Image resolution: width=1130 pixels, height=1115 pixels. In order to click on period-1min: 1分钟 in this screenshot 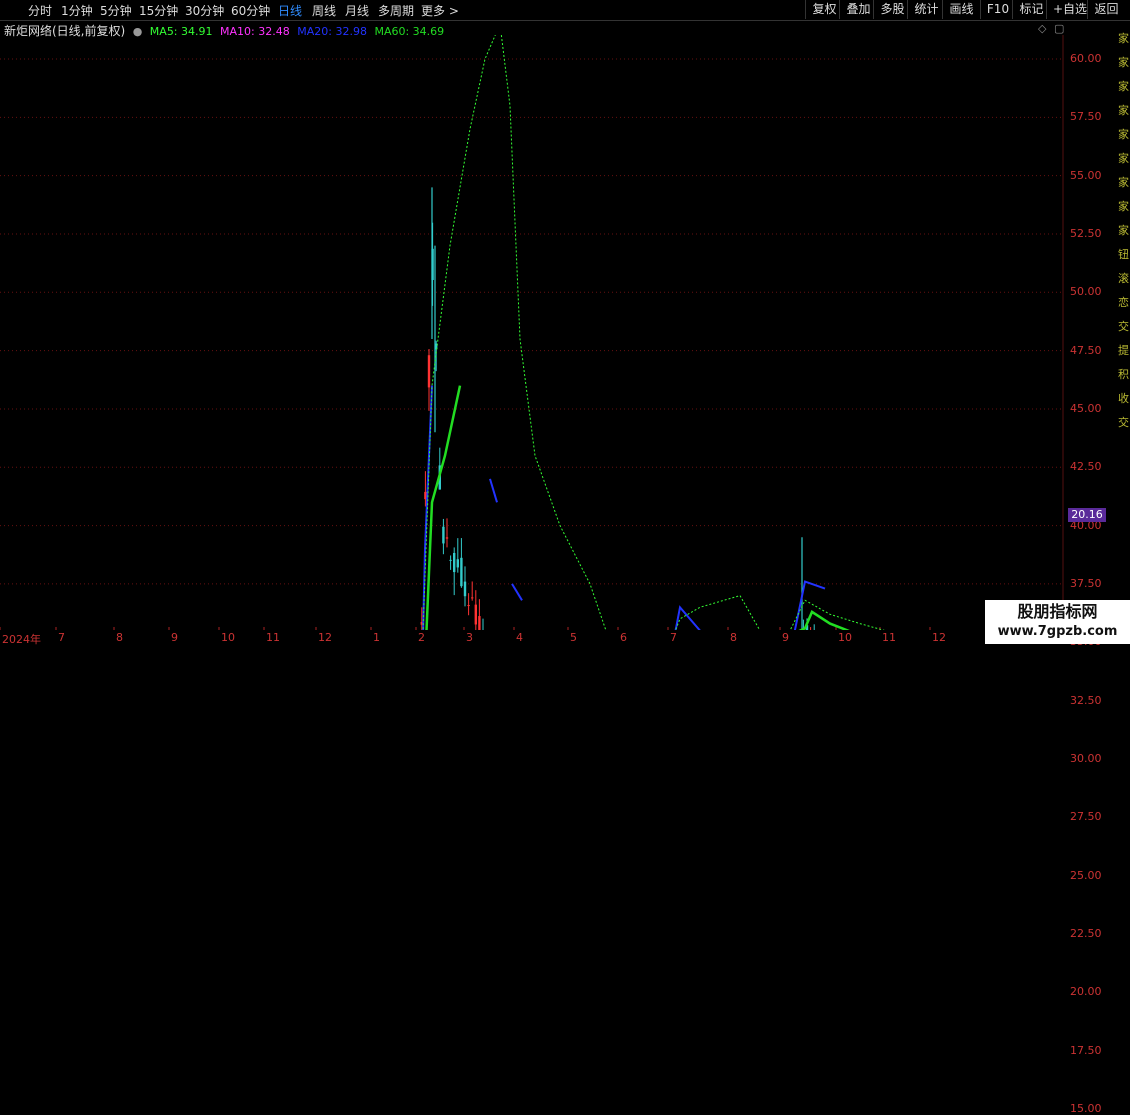, I will do `click(77, 10)`.